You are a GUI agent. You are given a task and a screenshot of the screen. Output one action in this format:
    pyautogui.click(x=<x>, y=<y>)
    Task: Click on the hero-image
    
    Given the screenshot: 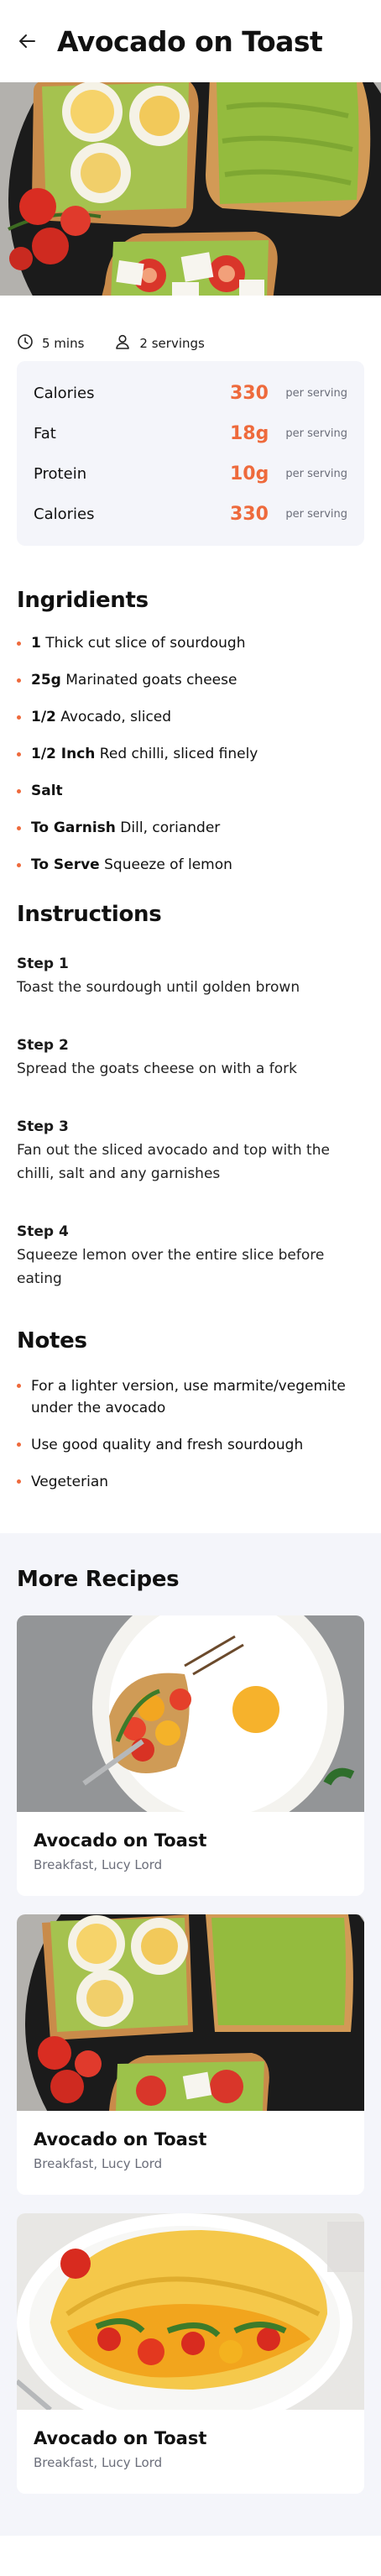 What is the action you would take?
    pyautogui.click(x=190, y=189)
    